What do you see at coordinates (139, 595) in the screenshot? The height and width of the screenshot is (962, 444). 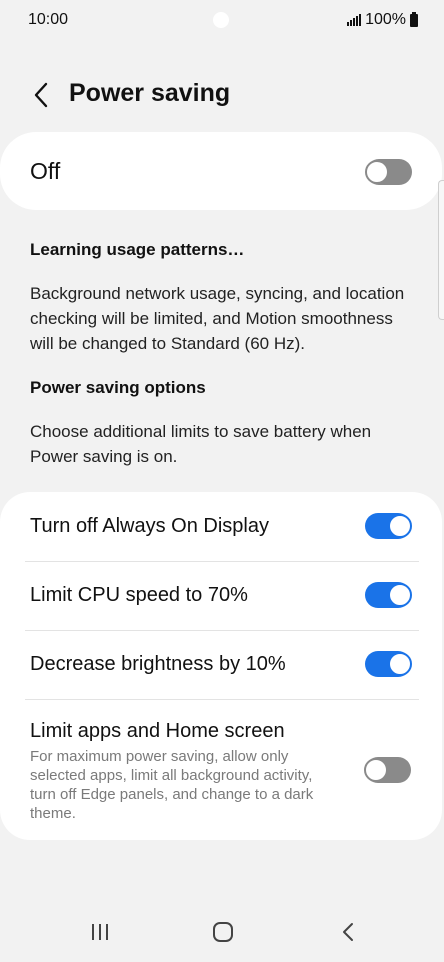 I see `option-label: Limit CPU speed to 70%` at bounding box center [139, 595].